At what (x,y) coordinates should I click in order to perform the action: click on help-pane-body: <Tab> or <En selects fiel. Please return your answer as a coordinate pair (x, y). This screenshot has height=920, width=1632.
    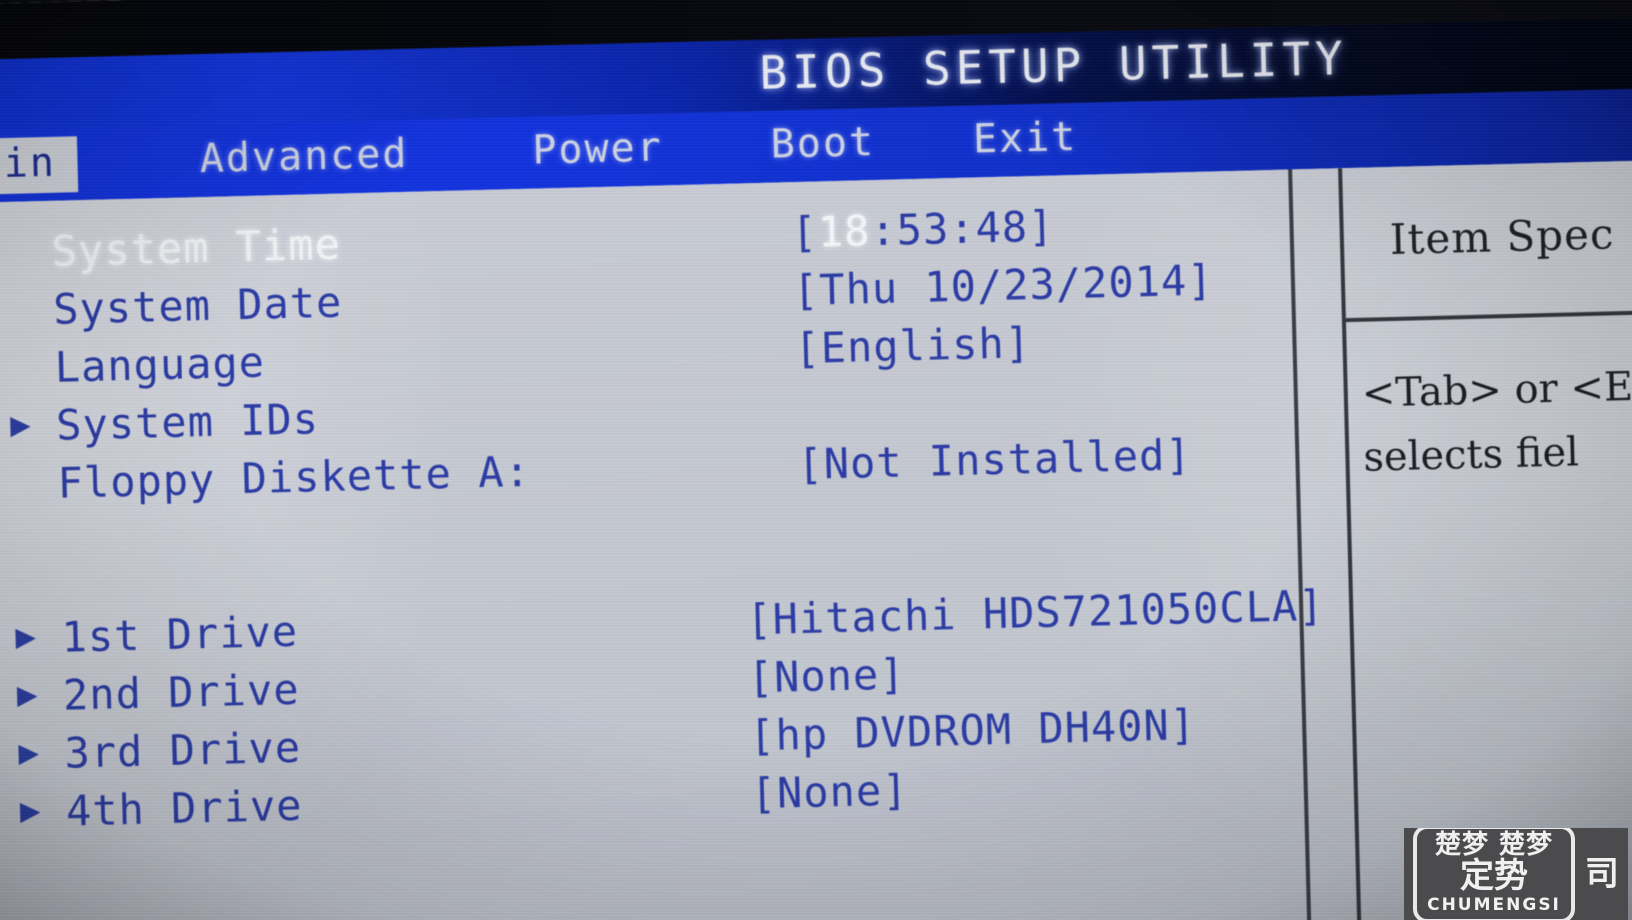
    Looking at the image, I should click on (1489, 401).